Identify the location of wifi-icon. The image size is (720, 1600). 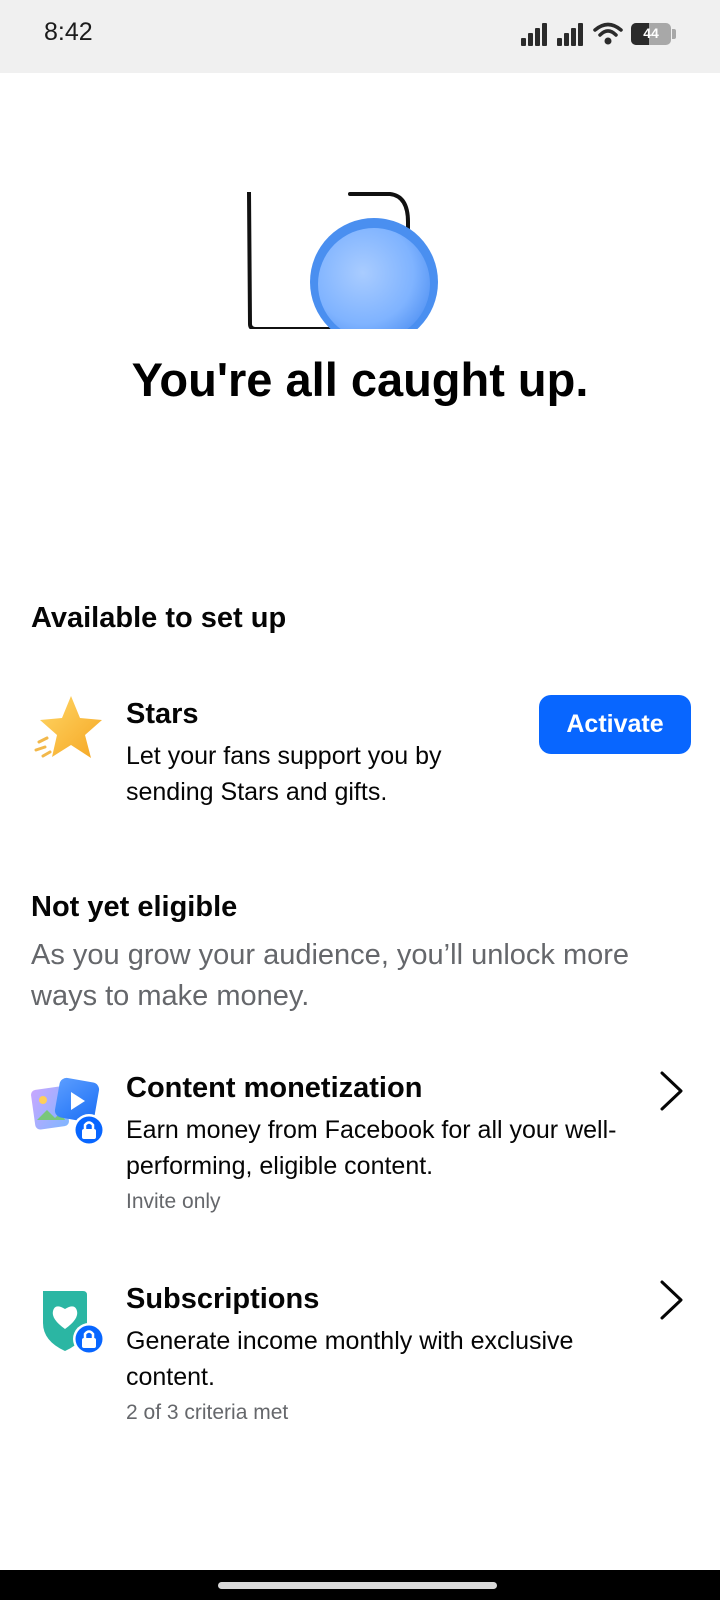
(608, 33).